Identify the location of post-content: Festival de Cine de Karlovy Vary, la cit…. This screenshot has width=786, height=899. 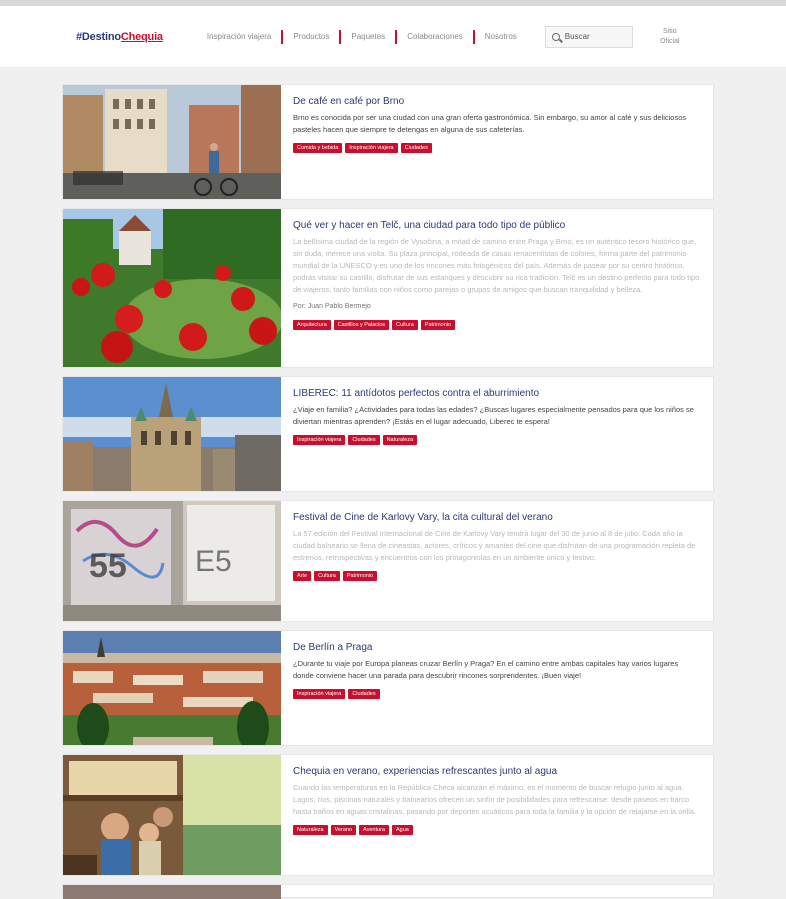
(497, 561).